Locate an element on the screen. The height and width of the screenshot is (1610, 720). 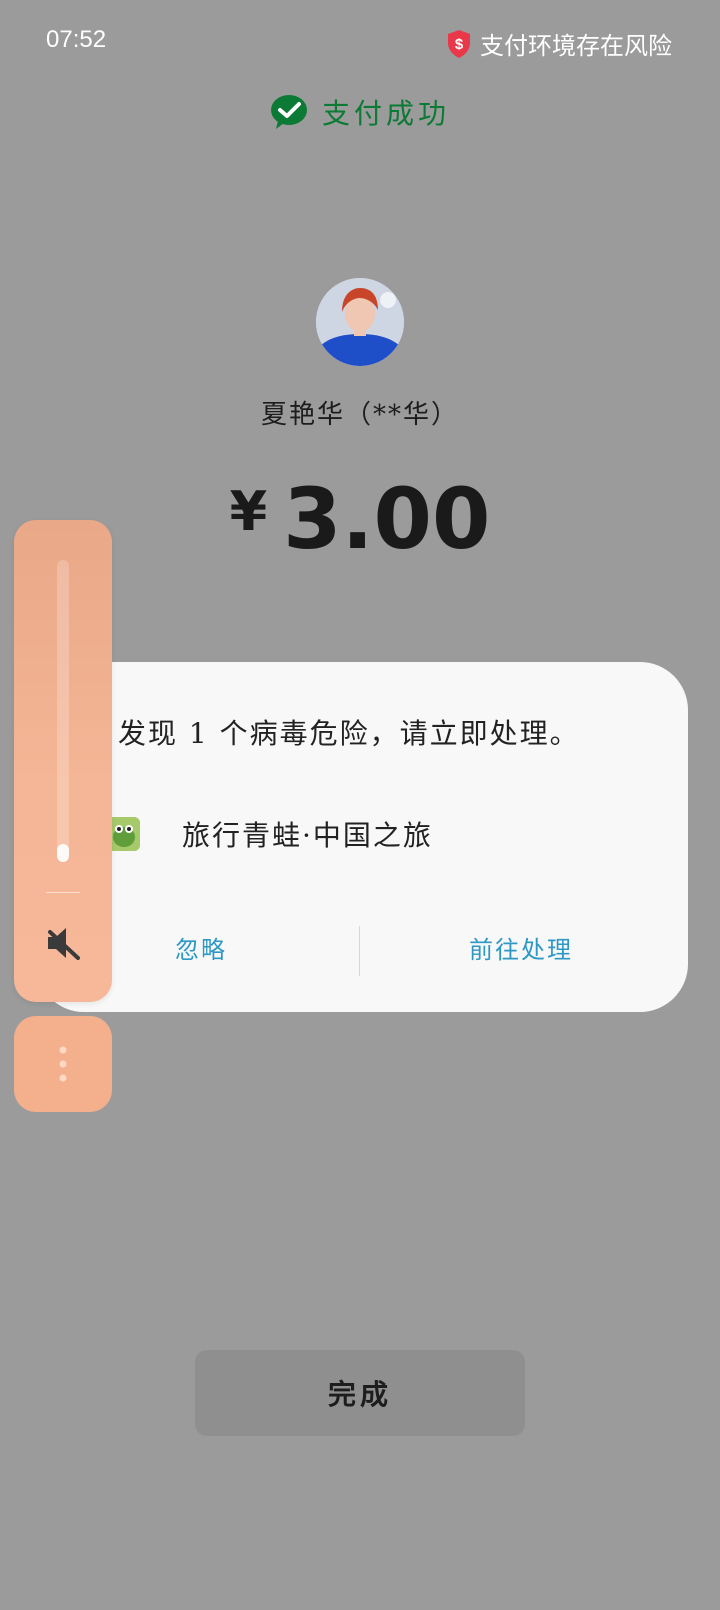
done-button: 完成 is located at coordinates (360, 1393).